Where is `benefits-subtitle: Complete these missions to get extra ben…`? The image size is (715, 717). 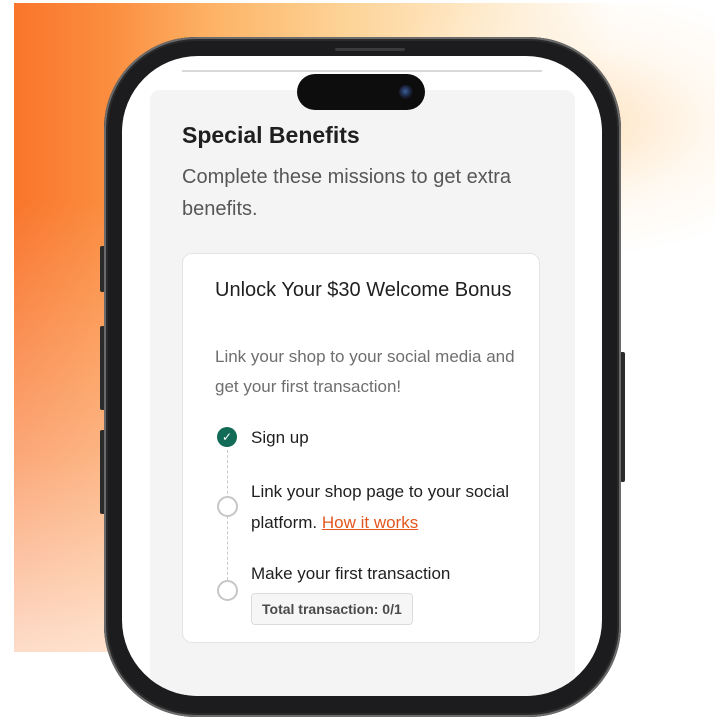 benefits-subtitle: Complete these missions to get extra ben… is located at coordinates (347, 193).